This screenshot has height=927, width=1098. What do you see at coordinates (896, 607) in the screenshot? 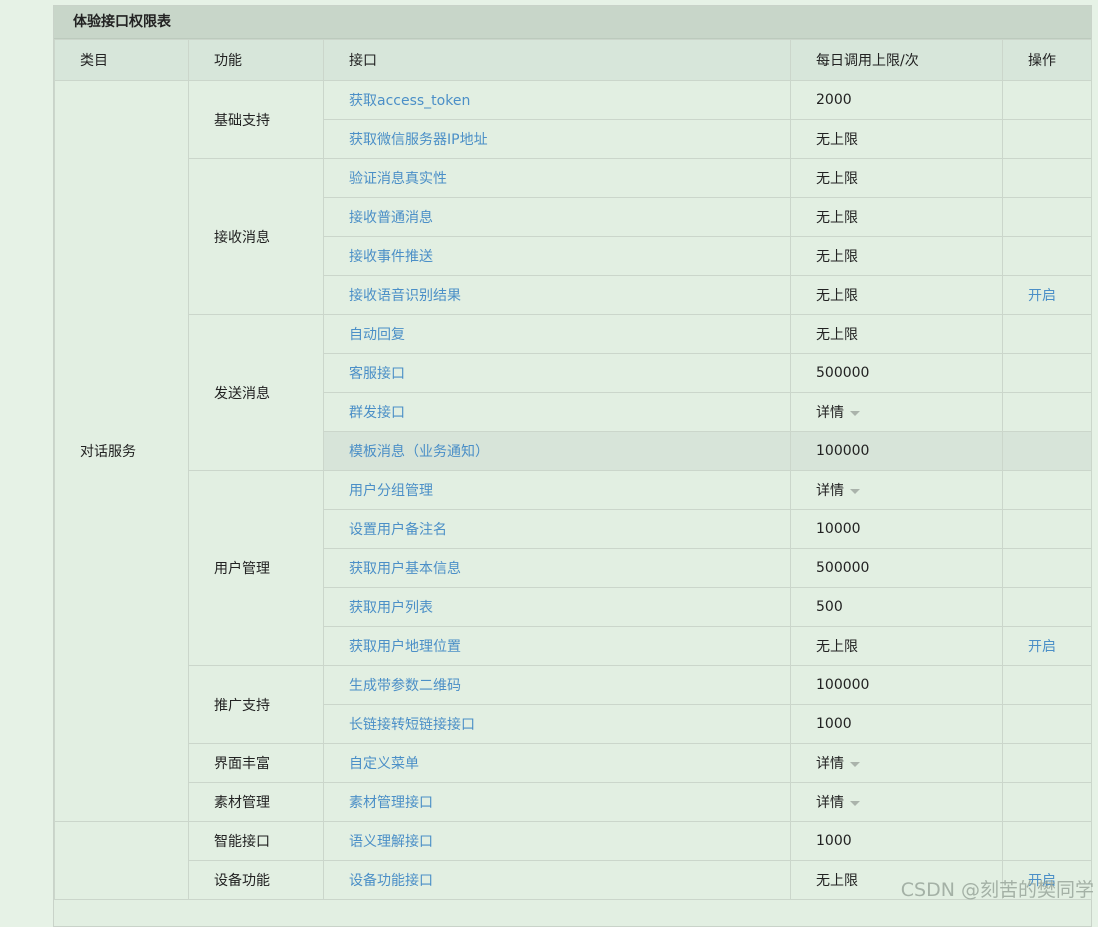
I see `limit-value: 500` at bounding box center [896, 607].